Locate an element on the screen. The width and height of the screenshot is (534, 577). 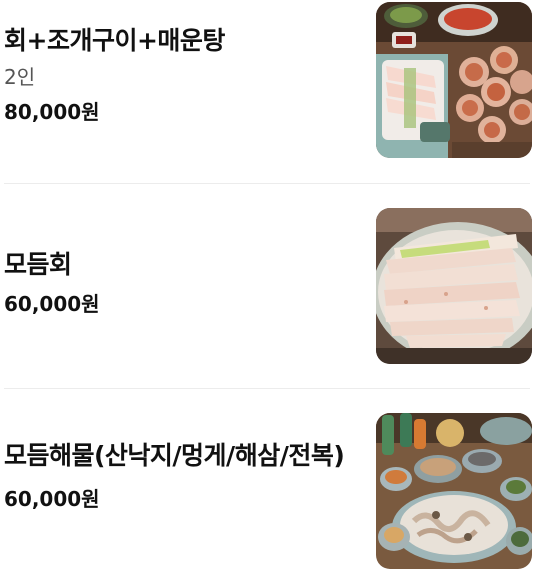
platter-sashimi-grilled-clams-photo is located at coordinates (454, 80).